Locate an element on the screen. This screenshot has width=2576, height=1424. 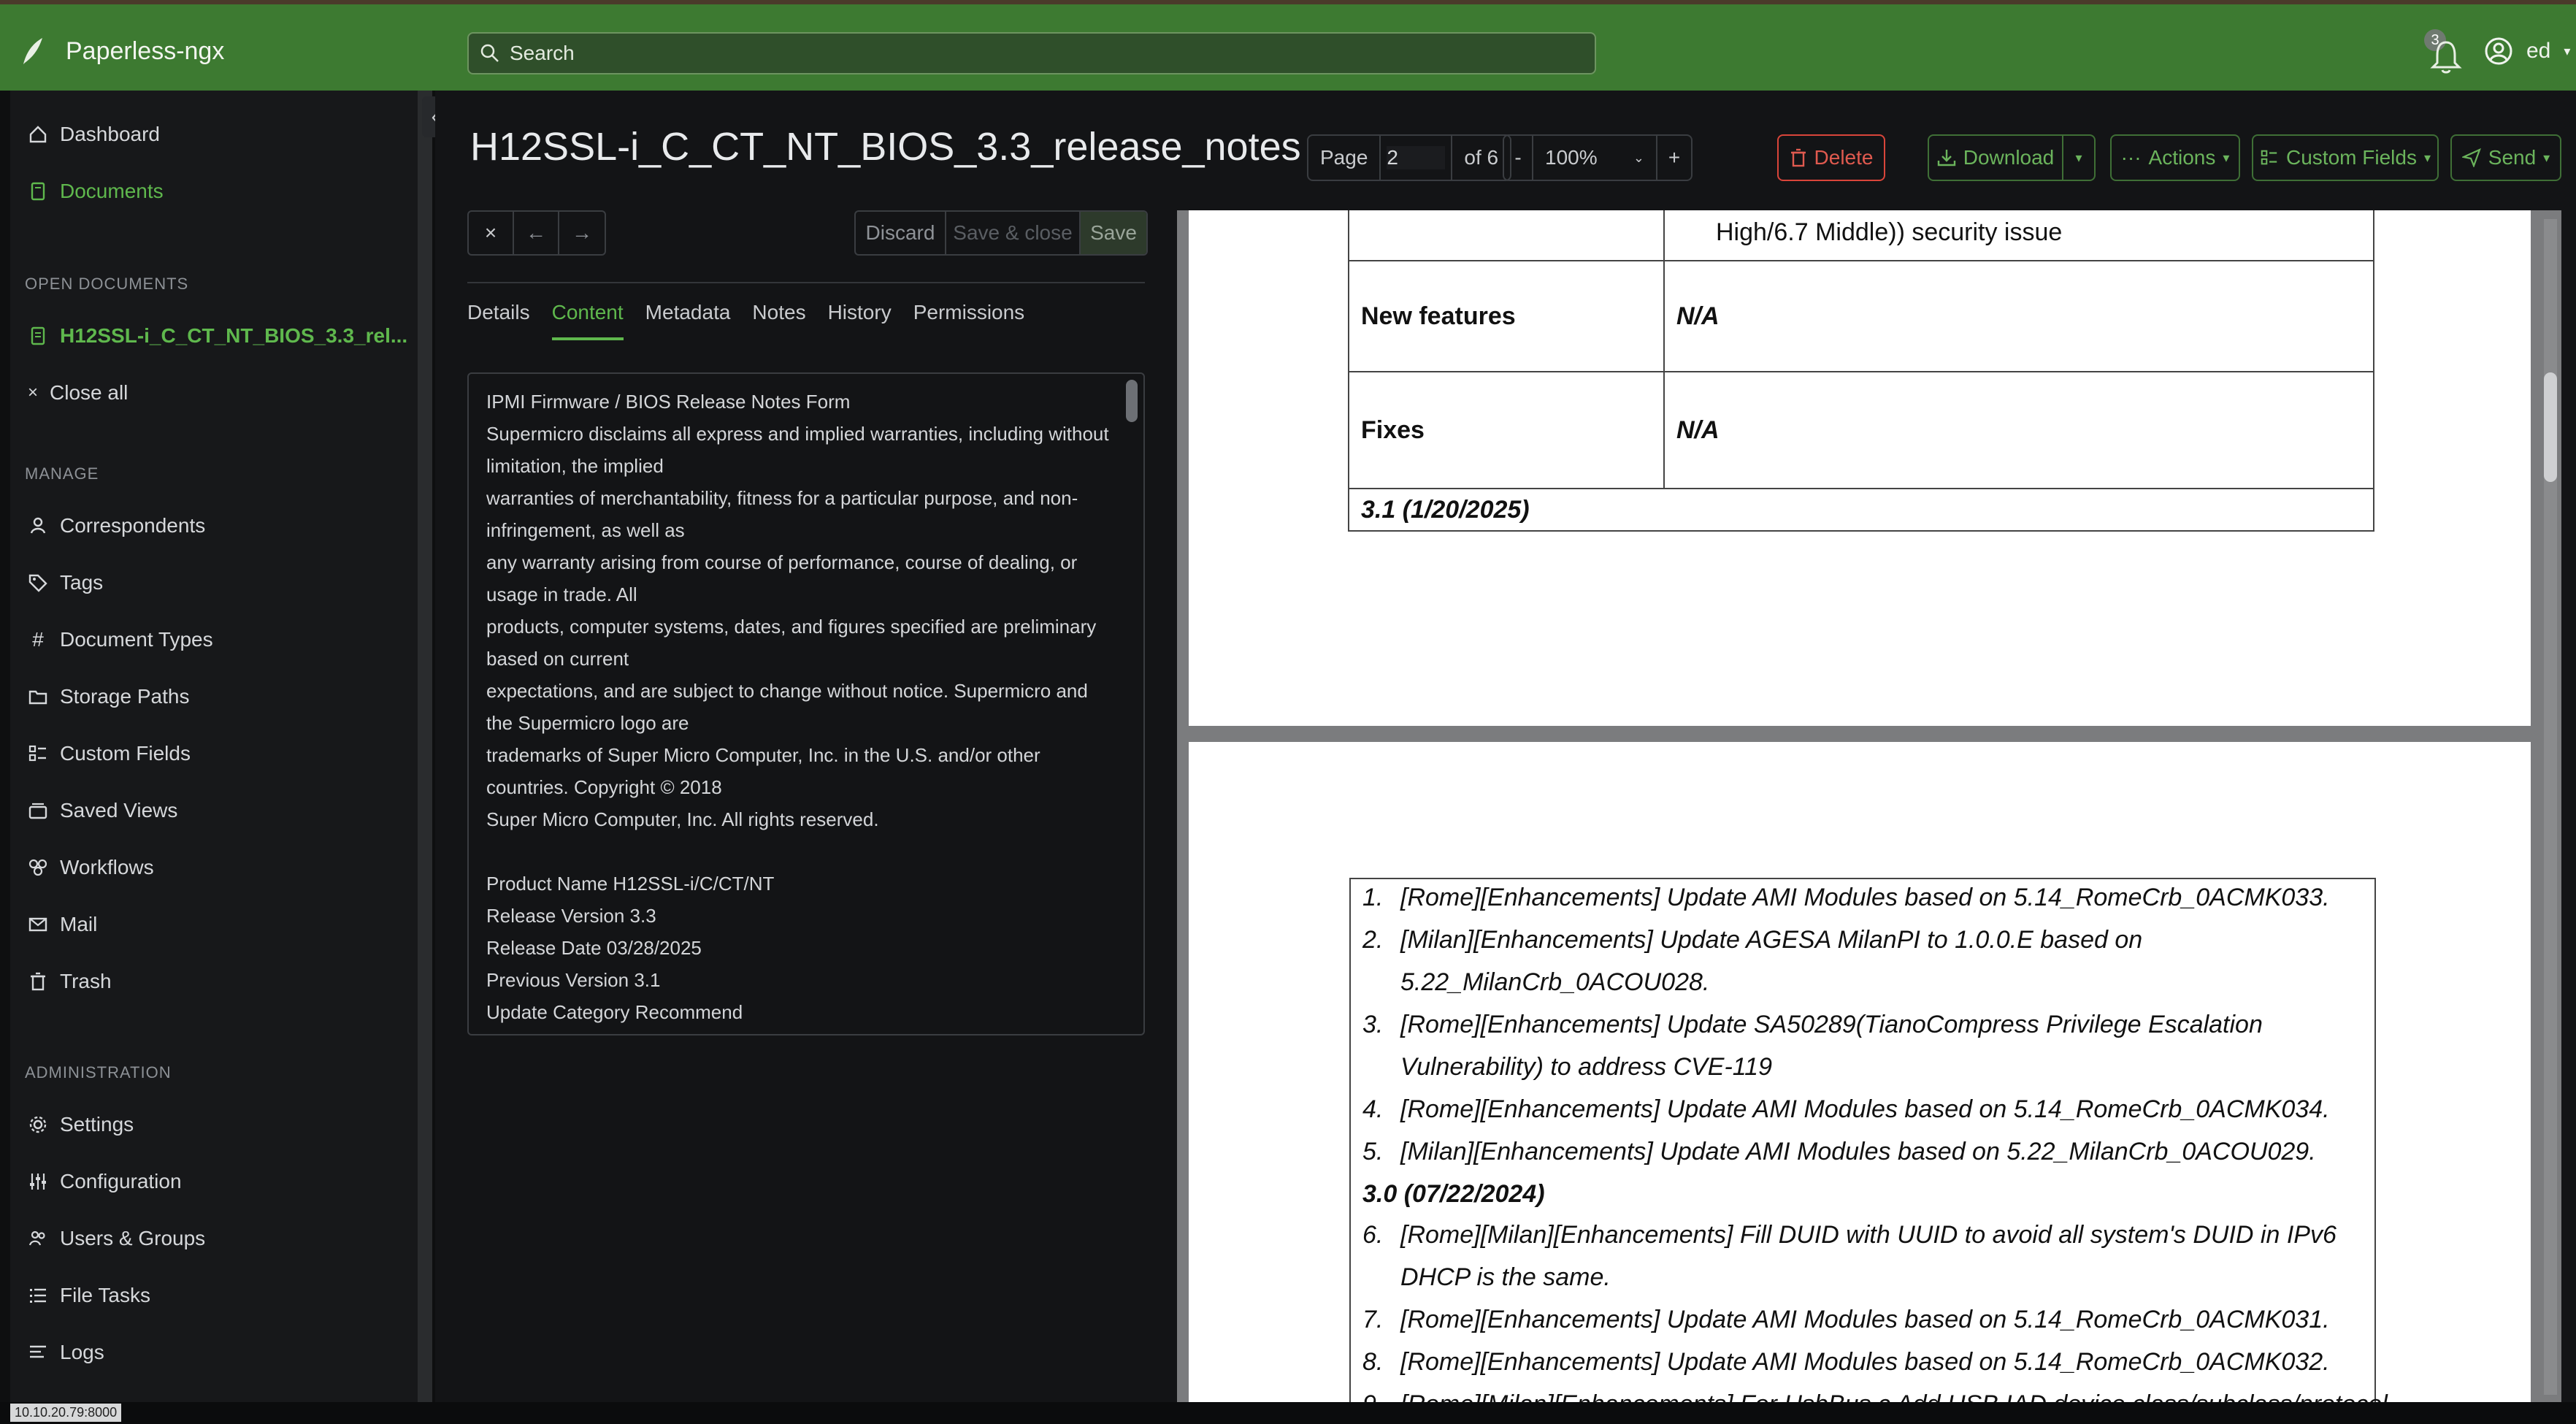
sidebar-item-dashboard: Dashboard is located at coordinates (94, 134).